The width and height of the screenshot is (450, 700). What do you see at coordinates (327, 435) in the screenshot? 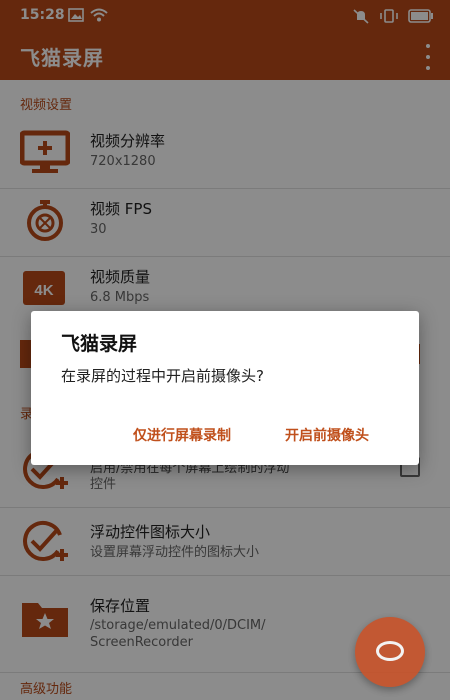
I see `open-camera-button: 开启前摄像头` at bounding box center [327, 435].